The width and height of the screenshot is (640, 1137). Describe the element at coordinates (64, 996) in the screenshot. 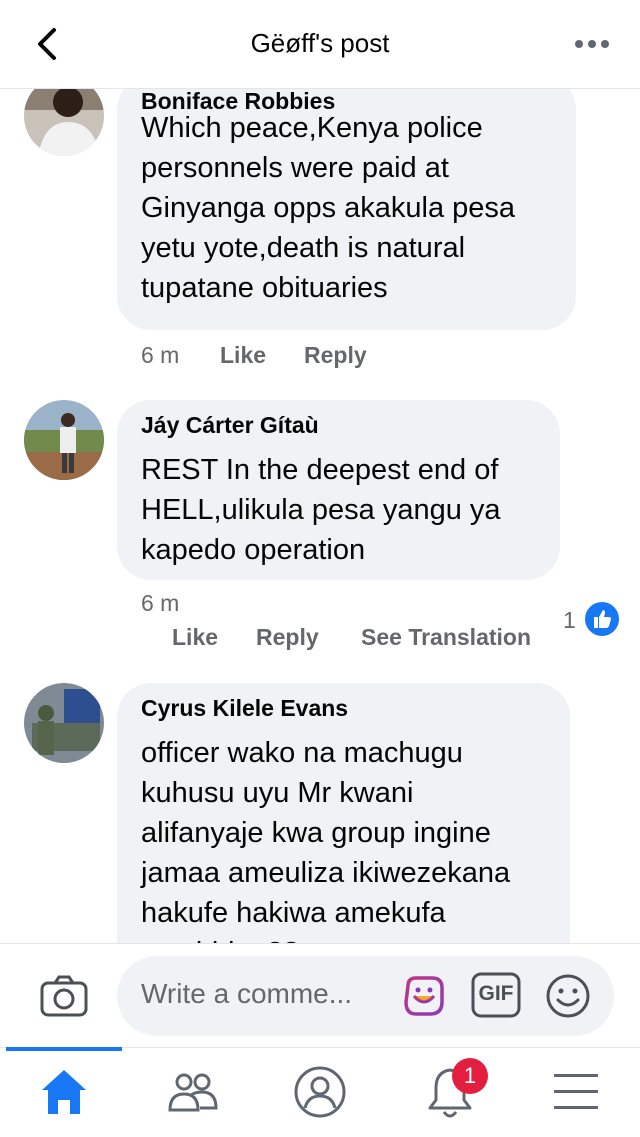

I see `camera-icon` at that location.